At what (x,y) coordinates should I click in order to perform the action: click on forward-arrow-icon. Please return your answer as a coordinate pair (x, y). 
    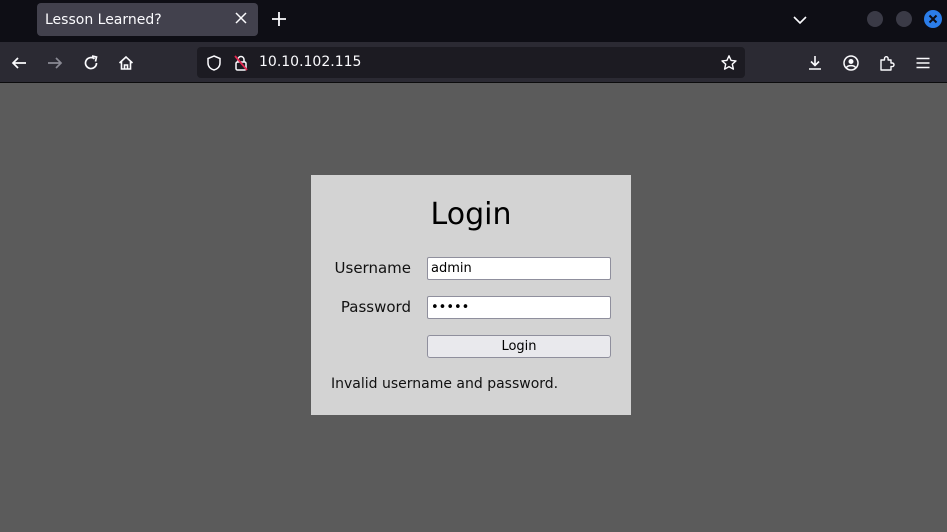
    Looking at the image, I should click on (55, 63).